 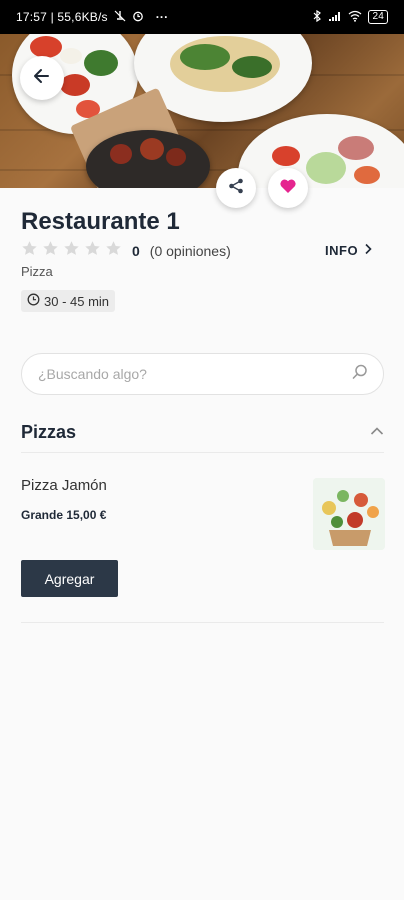 I want to click on status-time-network: 17:57 | 55,6KB/s, so click(x=62, y=17).